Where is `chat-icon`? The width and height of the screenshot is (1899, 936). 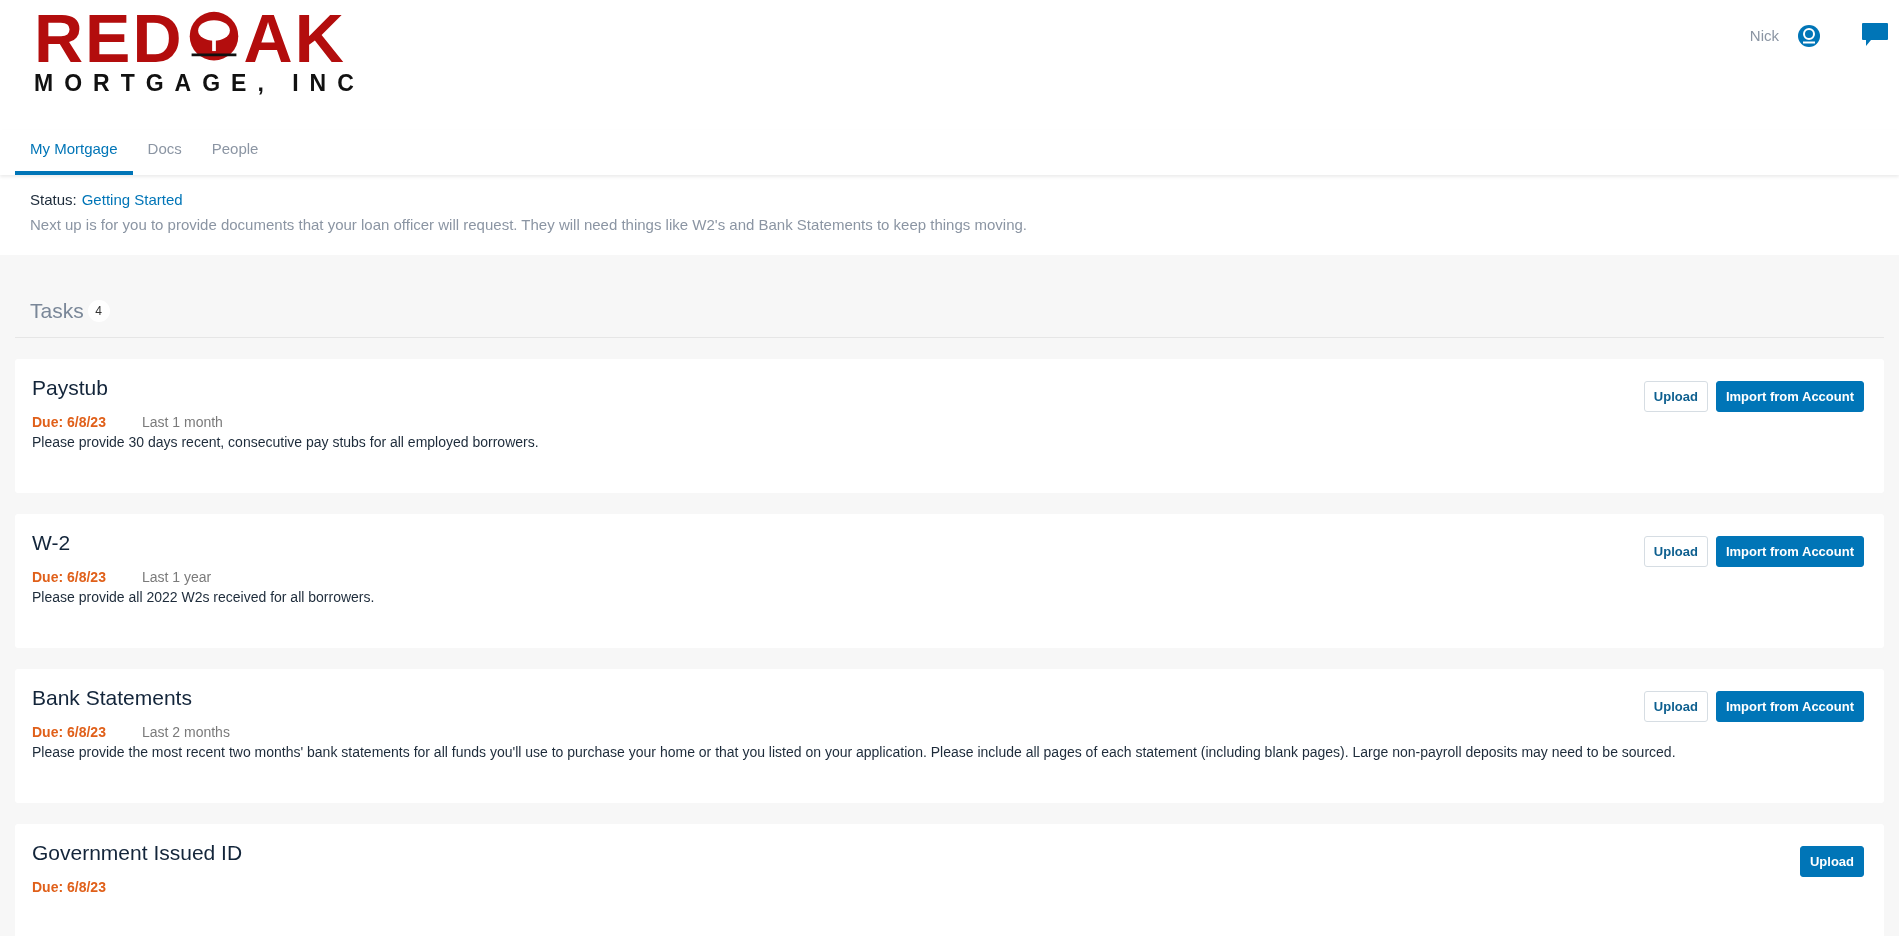
chat-icon is located at coordinates (1875, 35).